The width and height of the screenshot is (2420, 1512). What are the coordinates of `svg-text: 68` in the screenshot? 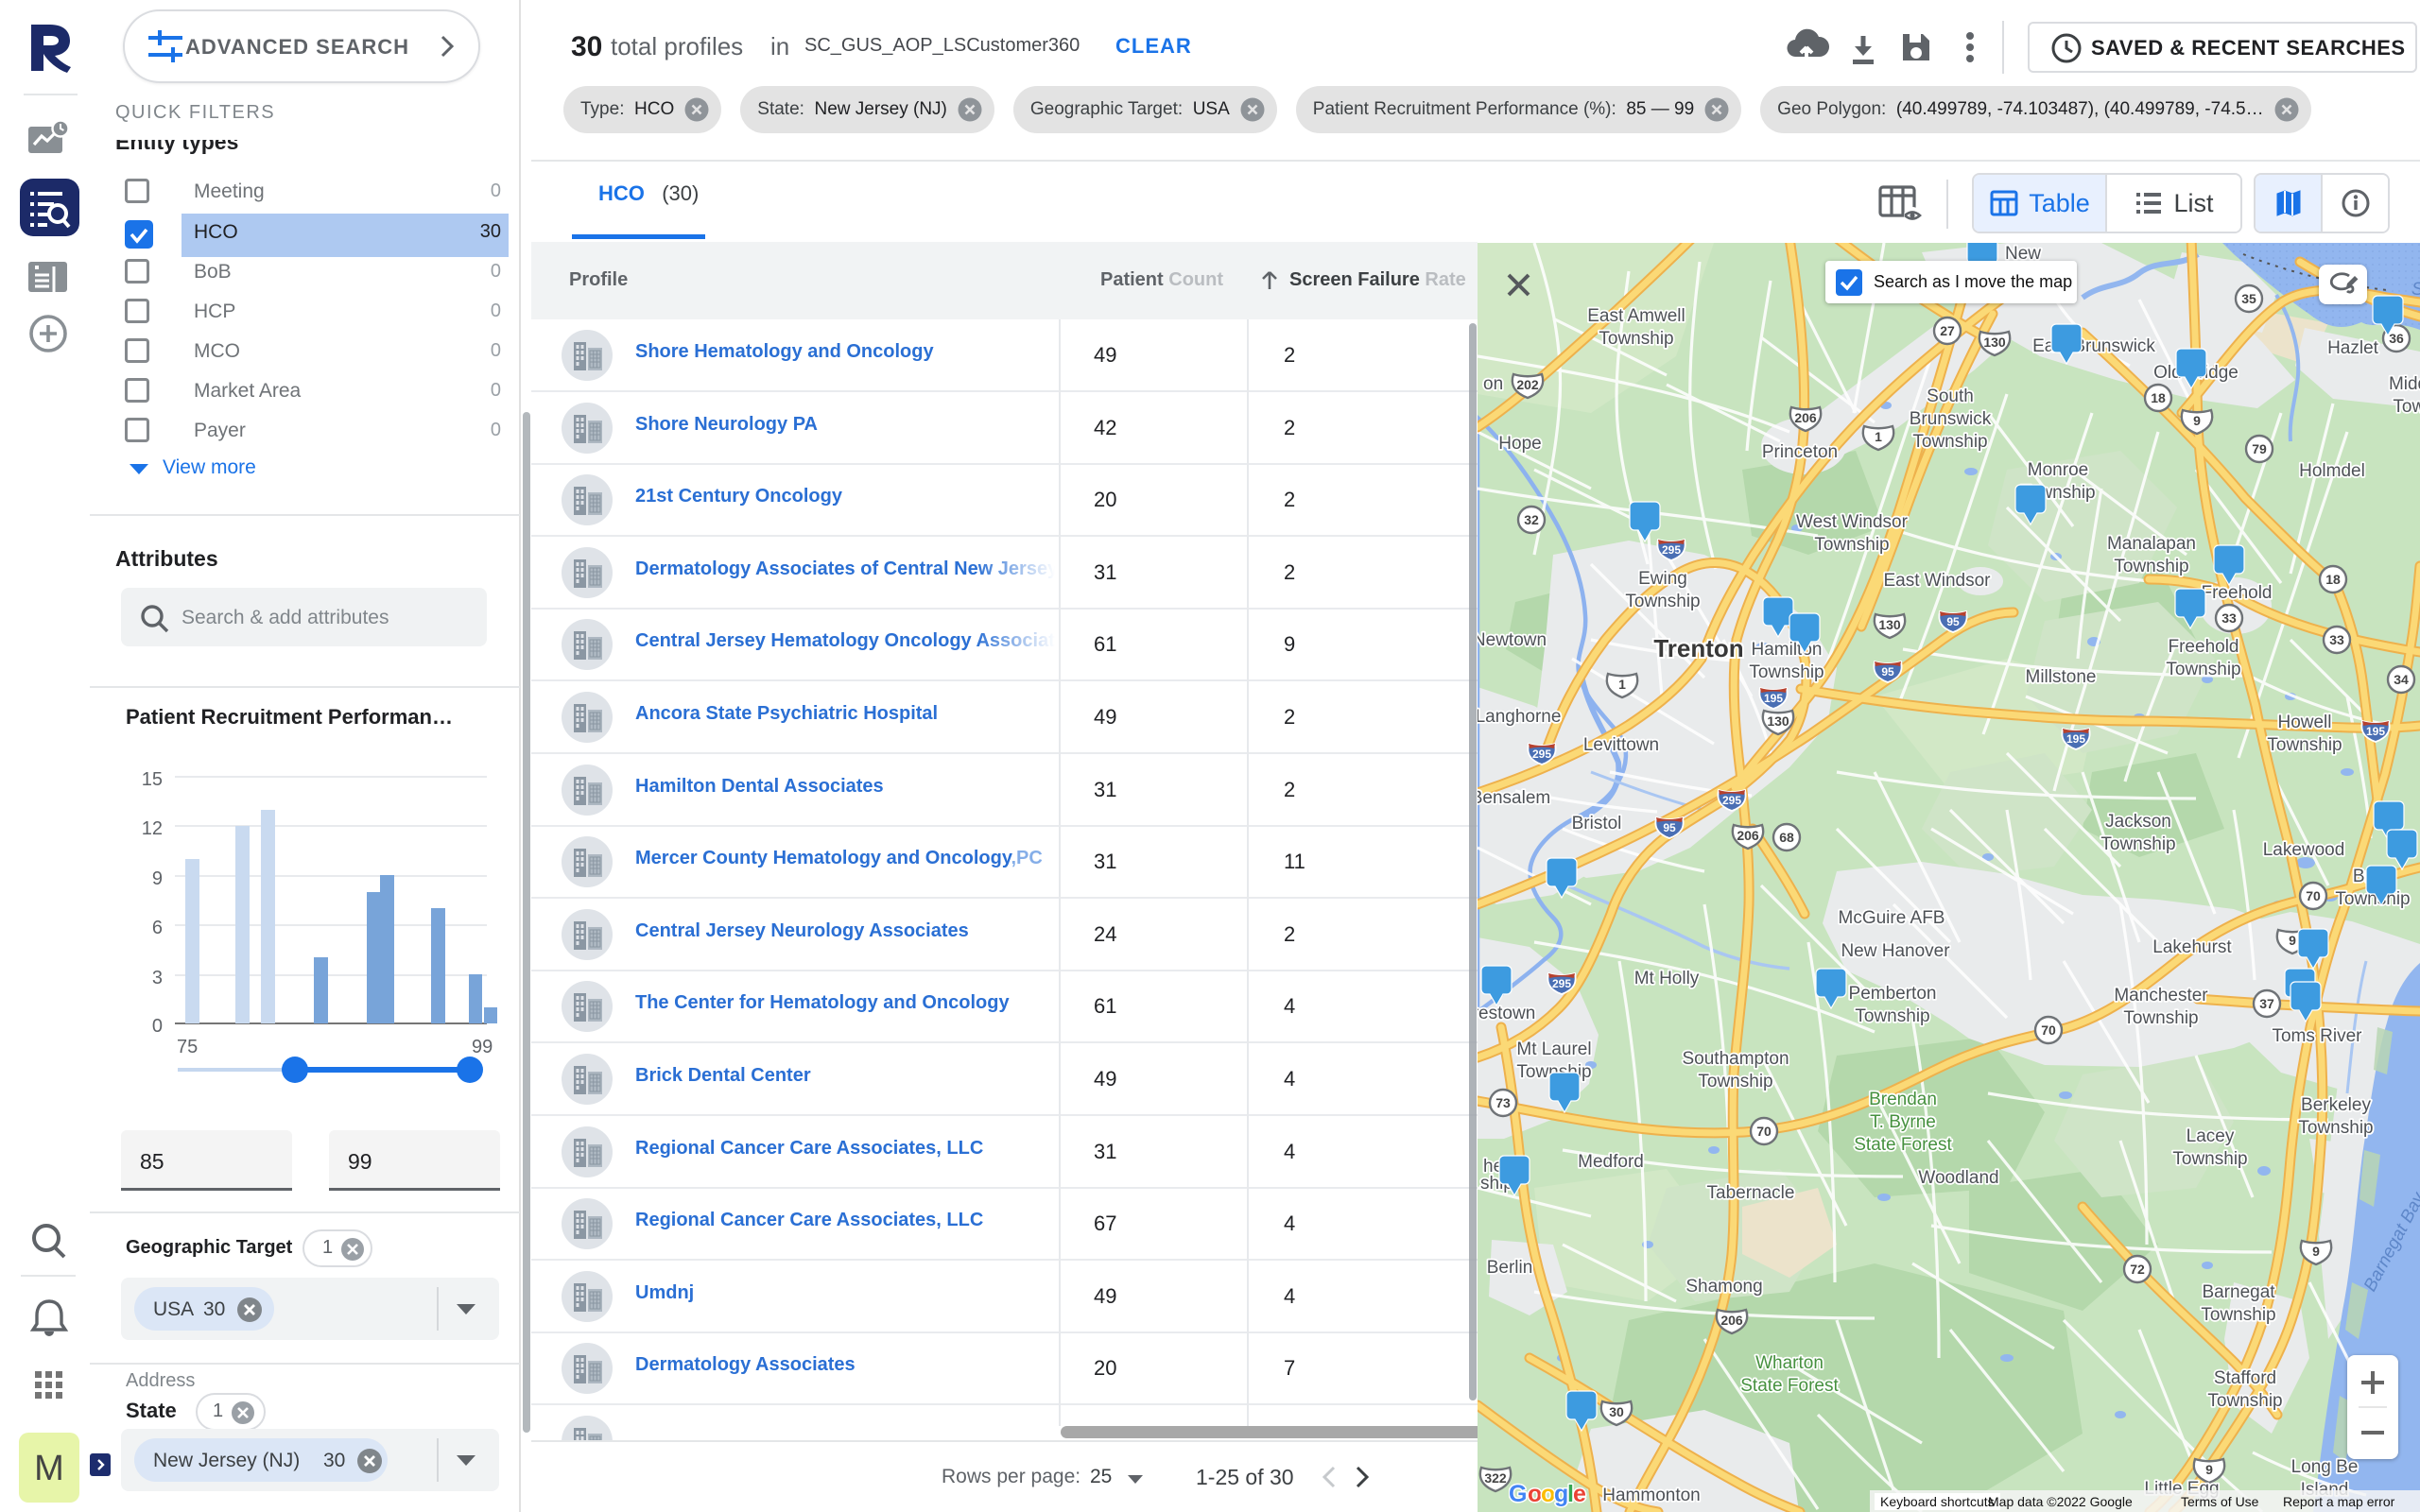 It's located at (1786, 837).